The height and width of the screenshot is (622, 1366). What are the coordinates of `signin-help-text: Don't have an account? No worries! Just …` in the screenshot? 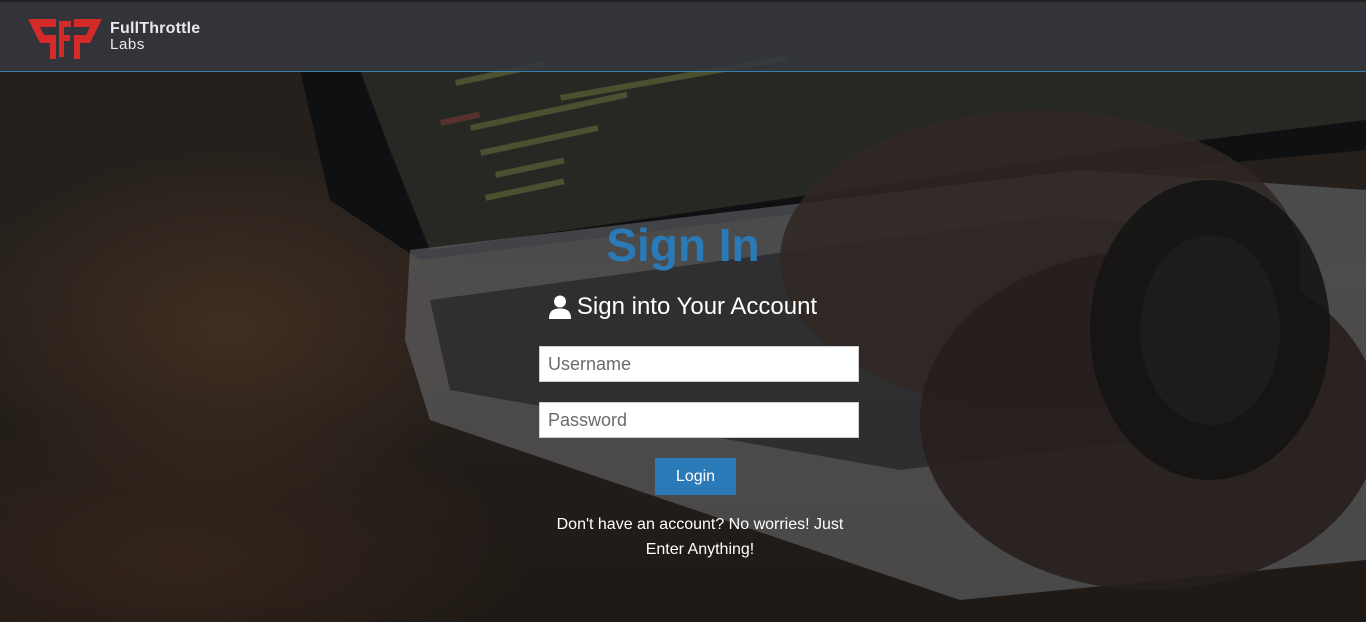 It's located at (700, 537).